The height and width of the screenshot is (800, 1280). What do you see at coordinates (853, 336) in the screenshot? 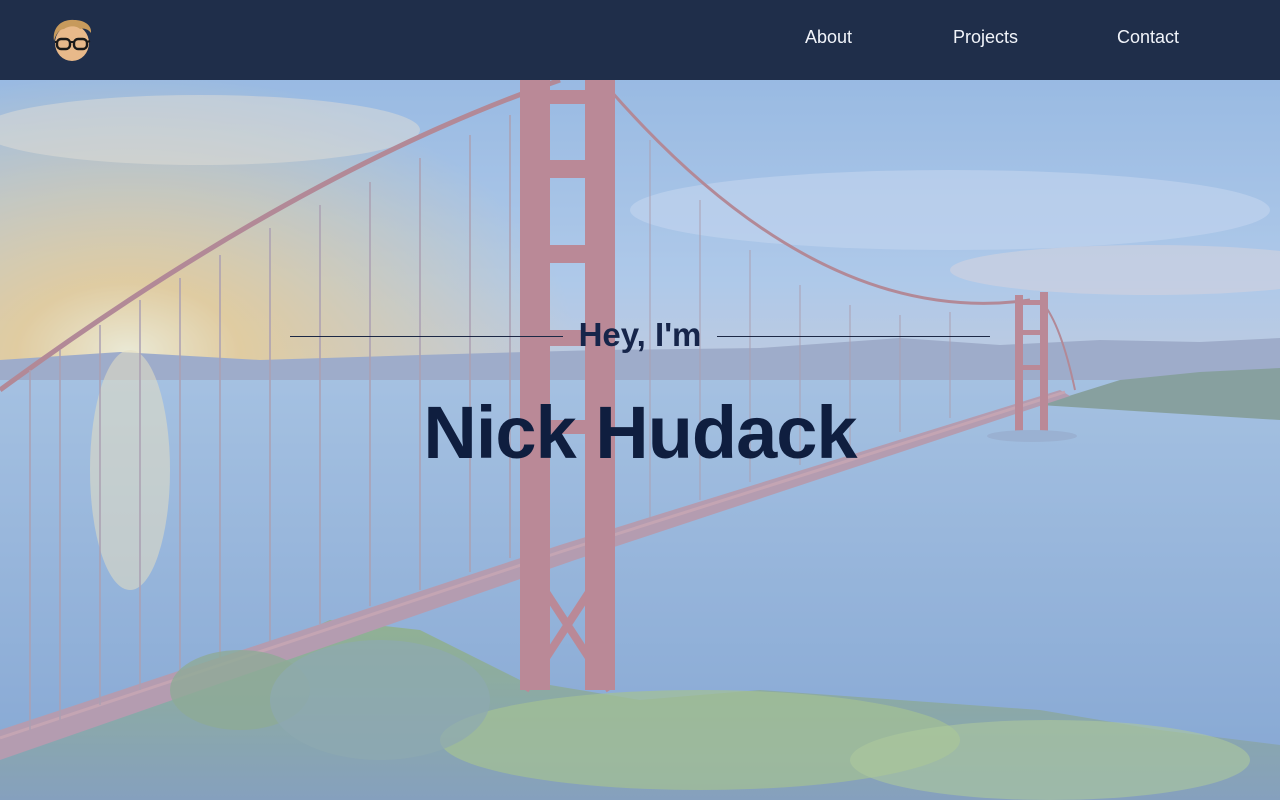
I see `greeting-divider-right` at bounding box center [853, 336].